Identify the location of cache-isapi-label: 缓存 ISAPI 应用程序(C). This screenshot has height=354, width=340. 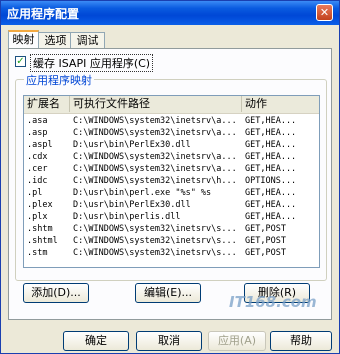
(92, 63).